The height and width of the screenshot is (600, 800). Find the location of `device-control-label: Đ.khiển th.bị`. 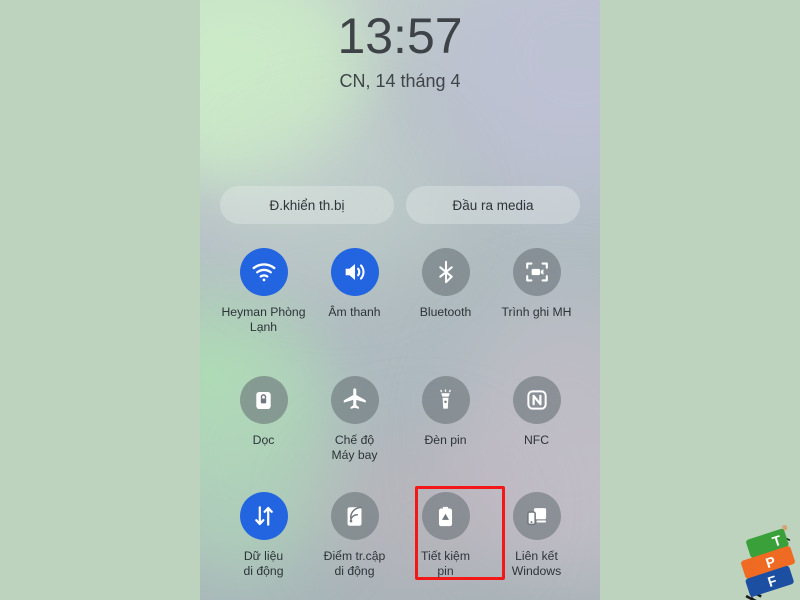

device-control-label: Đ.khiển th.bị is located at coordinates (307, 205).